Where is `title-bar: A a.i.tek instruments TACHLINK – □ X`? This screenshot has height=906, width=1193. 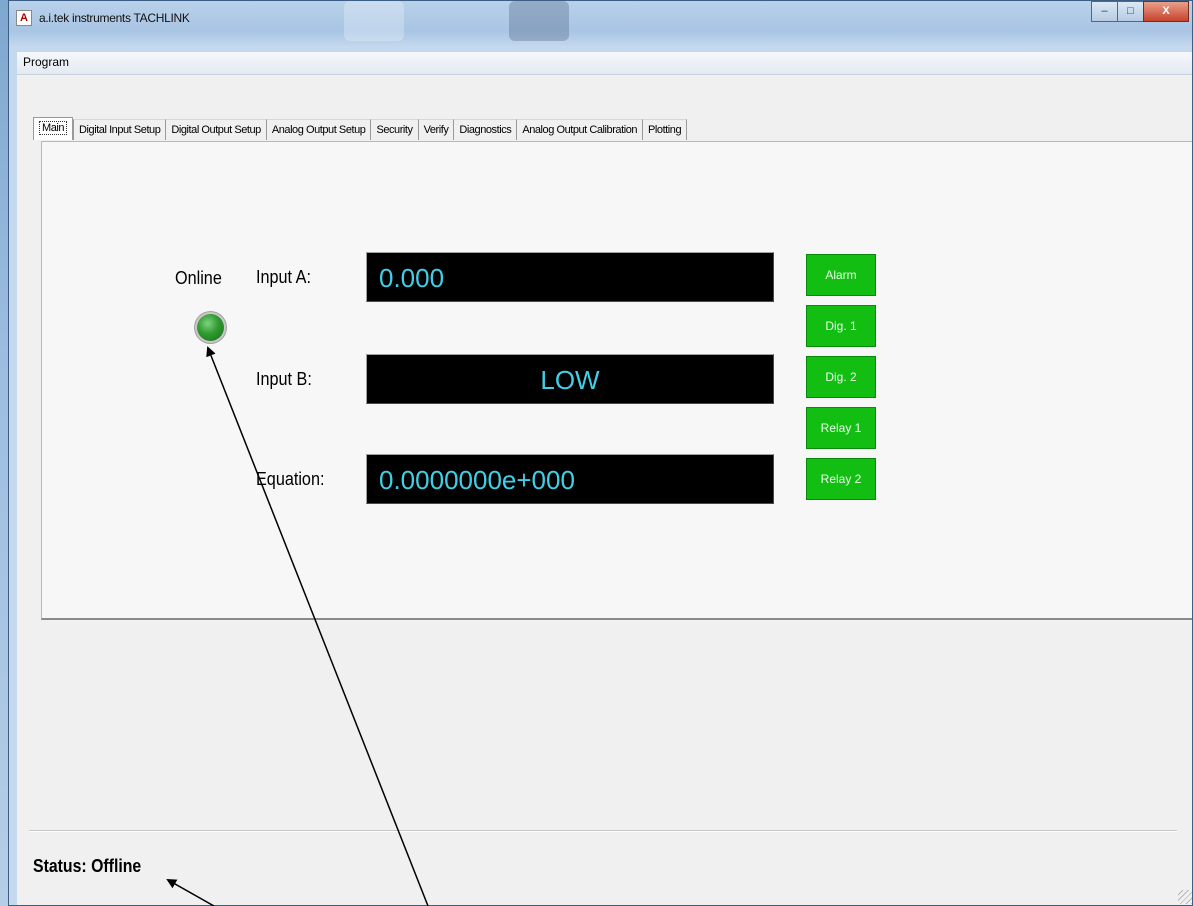 title-bar: A a.i.tek instruments TACHLINK – □ X is located at coordinates (600, 24).